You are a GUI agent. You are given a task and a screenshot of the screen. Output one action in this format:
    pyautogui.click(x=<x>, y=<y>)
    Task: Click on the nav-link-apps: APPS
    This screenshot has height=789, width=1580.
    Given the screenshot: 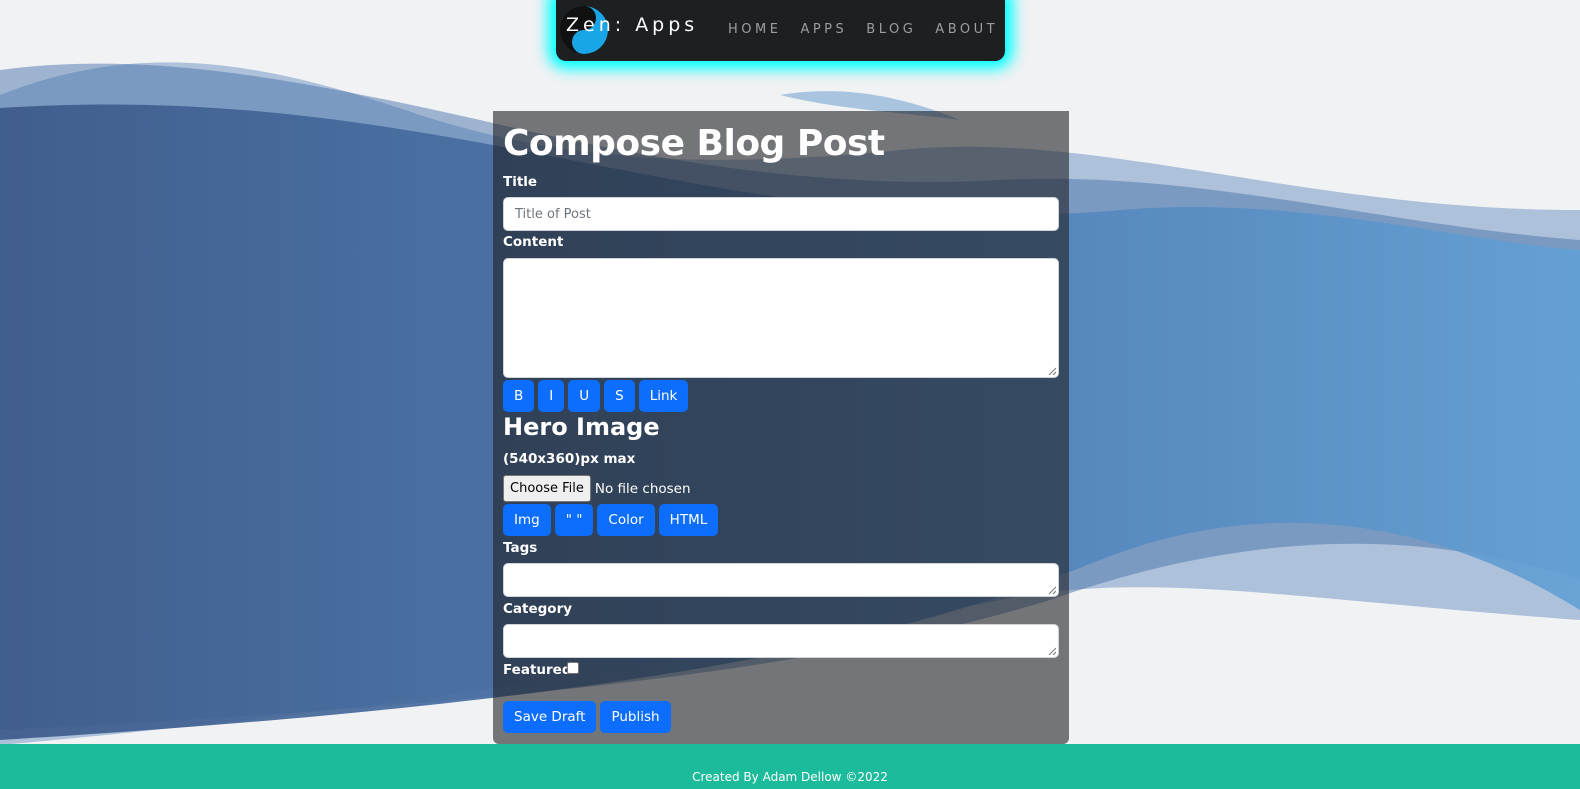 What is the action you would take?
    pyautogui.click(x=823, y=29)
    